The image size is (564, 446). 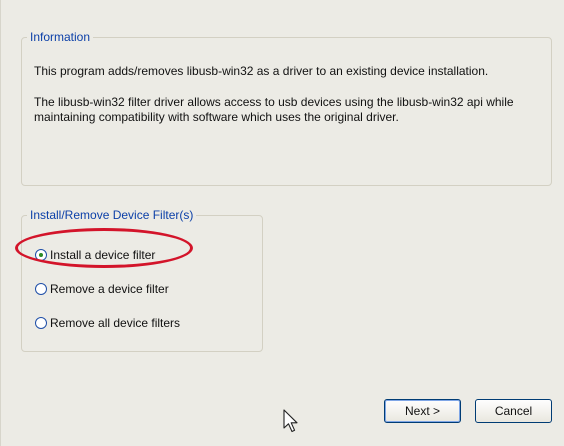 I want to click on remove-filter-option: Remove a device filter, so click(x=102, y=289).